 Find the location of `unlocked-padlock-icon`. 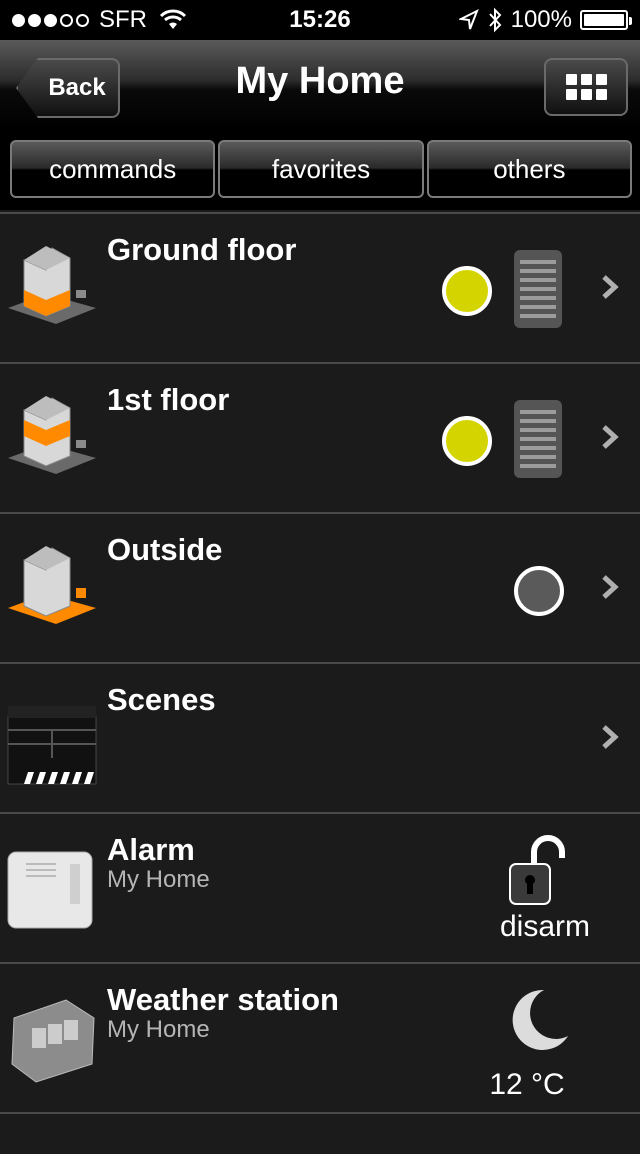

unlocked-padlock-icon is located at coordinates (538, 870).